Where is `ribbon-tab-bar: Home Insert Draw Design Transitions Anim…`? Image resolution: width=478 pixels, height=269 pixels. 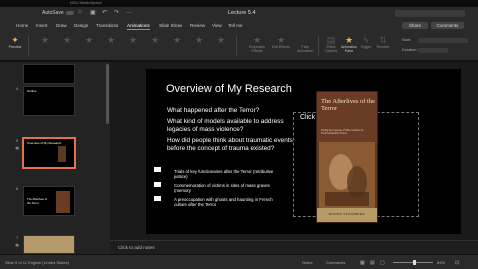
ribbon-tab-bar: Home Insert Draw Design Transitions Anim… is located at coordinates (239, 25).